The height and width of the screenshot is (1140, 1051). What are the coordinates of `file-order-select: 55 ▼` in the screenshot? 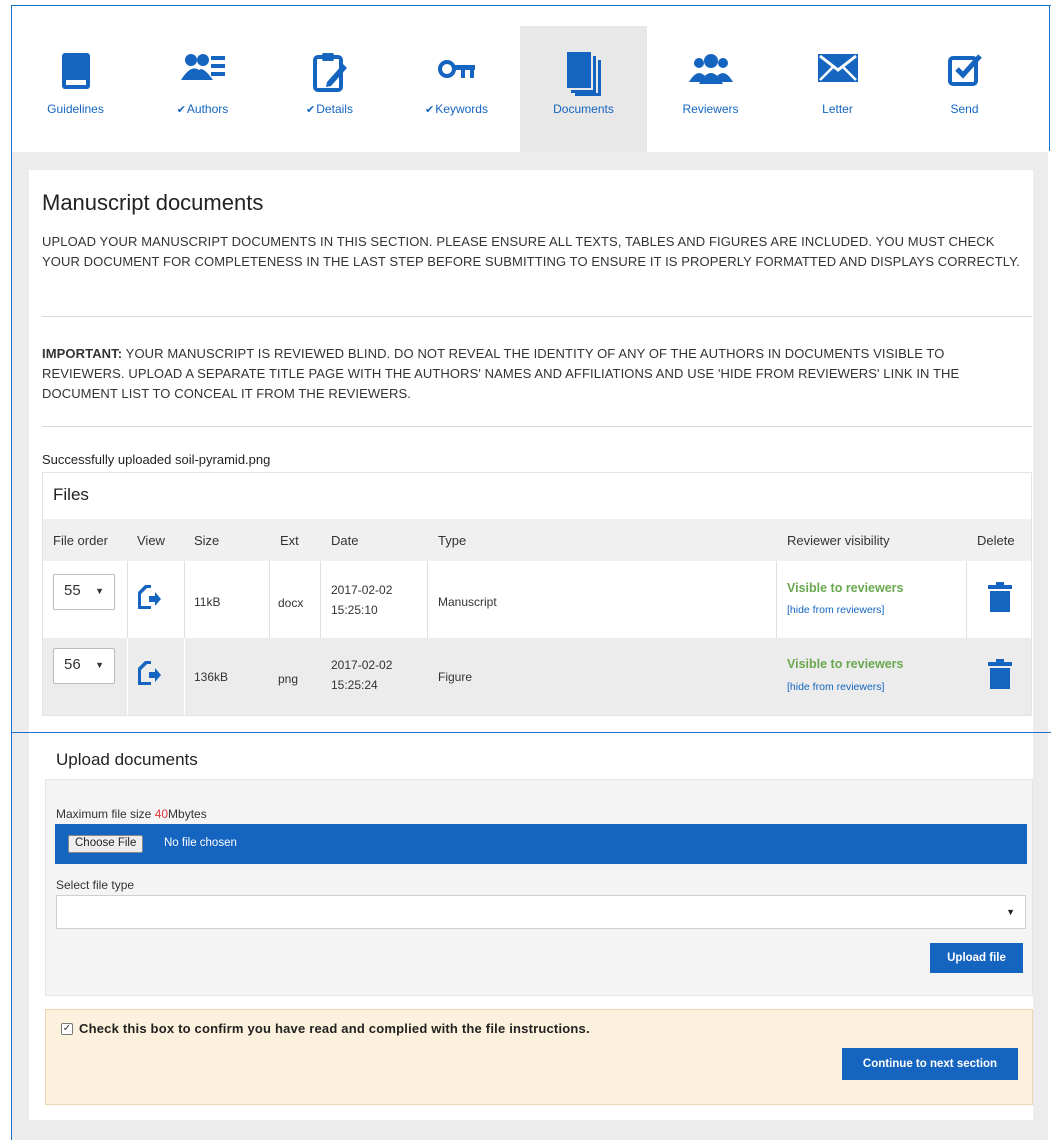 It's located at (84, 592).